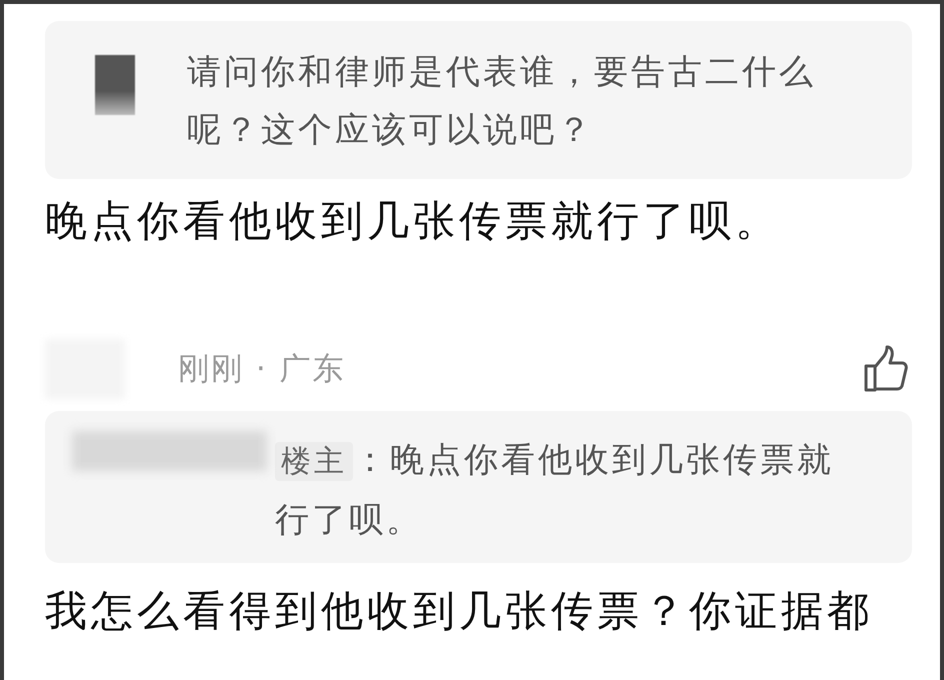 Image resolution: width=944 pixels, height=680 pixels. What do you see at coordinates (115, 85) in the screenshot?
I see `avatar-blurred` at bounding box center [115, 85].